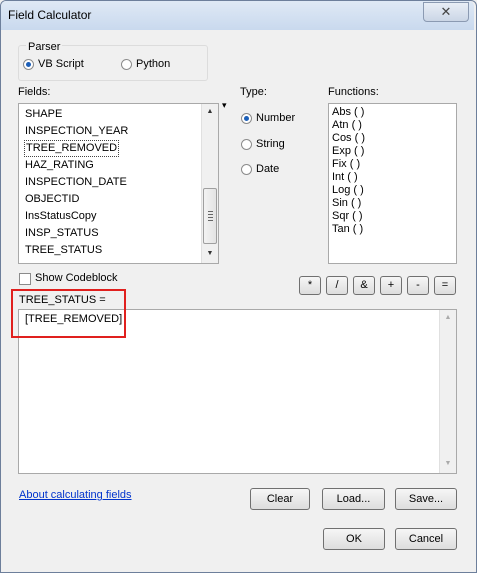  Describe the element at coordinates (72, 148) in the screenshot. I see `field-item-tree-removed: TREE_REMOVED` at that location.